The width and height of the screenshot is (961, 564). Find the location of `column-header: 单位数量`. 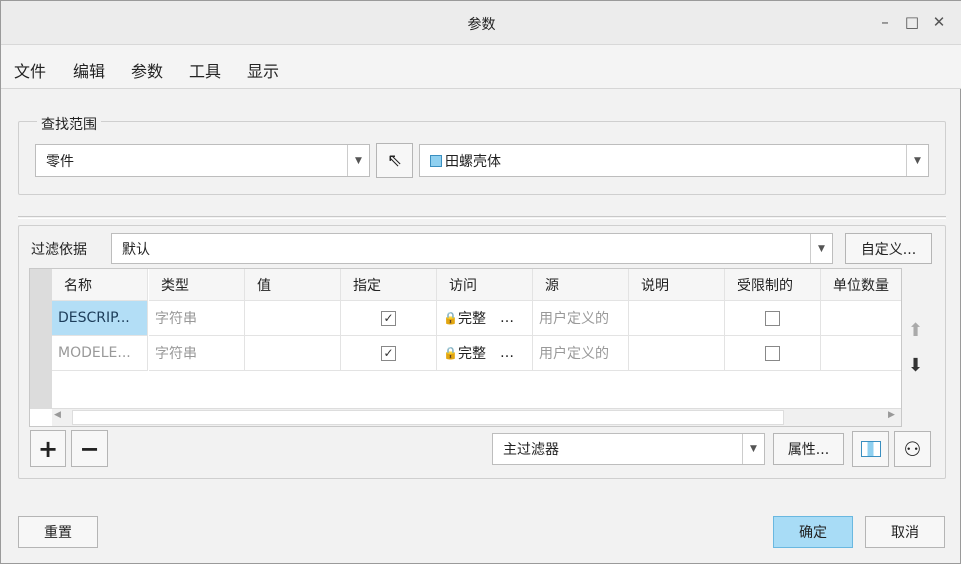

column-header: 单位数量 is located at coordinates (861, 285).